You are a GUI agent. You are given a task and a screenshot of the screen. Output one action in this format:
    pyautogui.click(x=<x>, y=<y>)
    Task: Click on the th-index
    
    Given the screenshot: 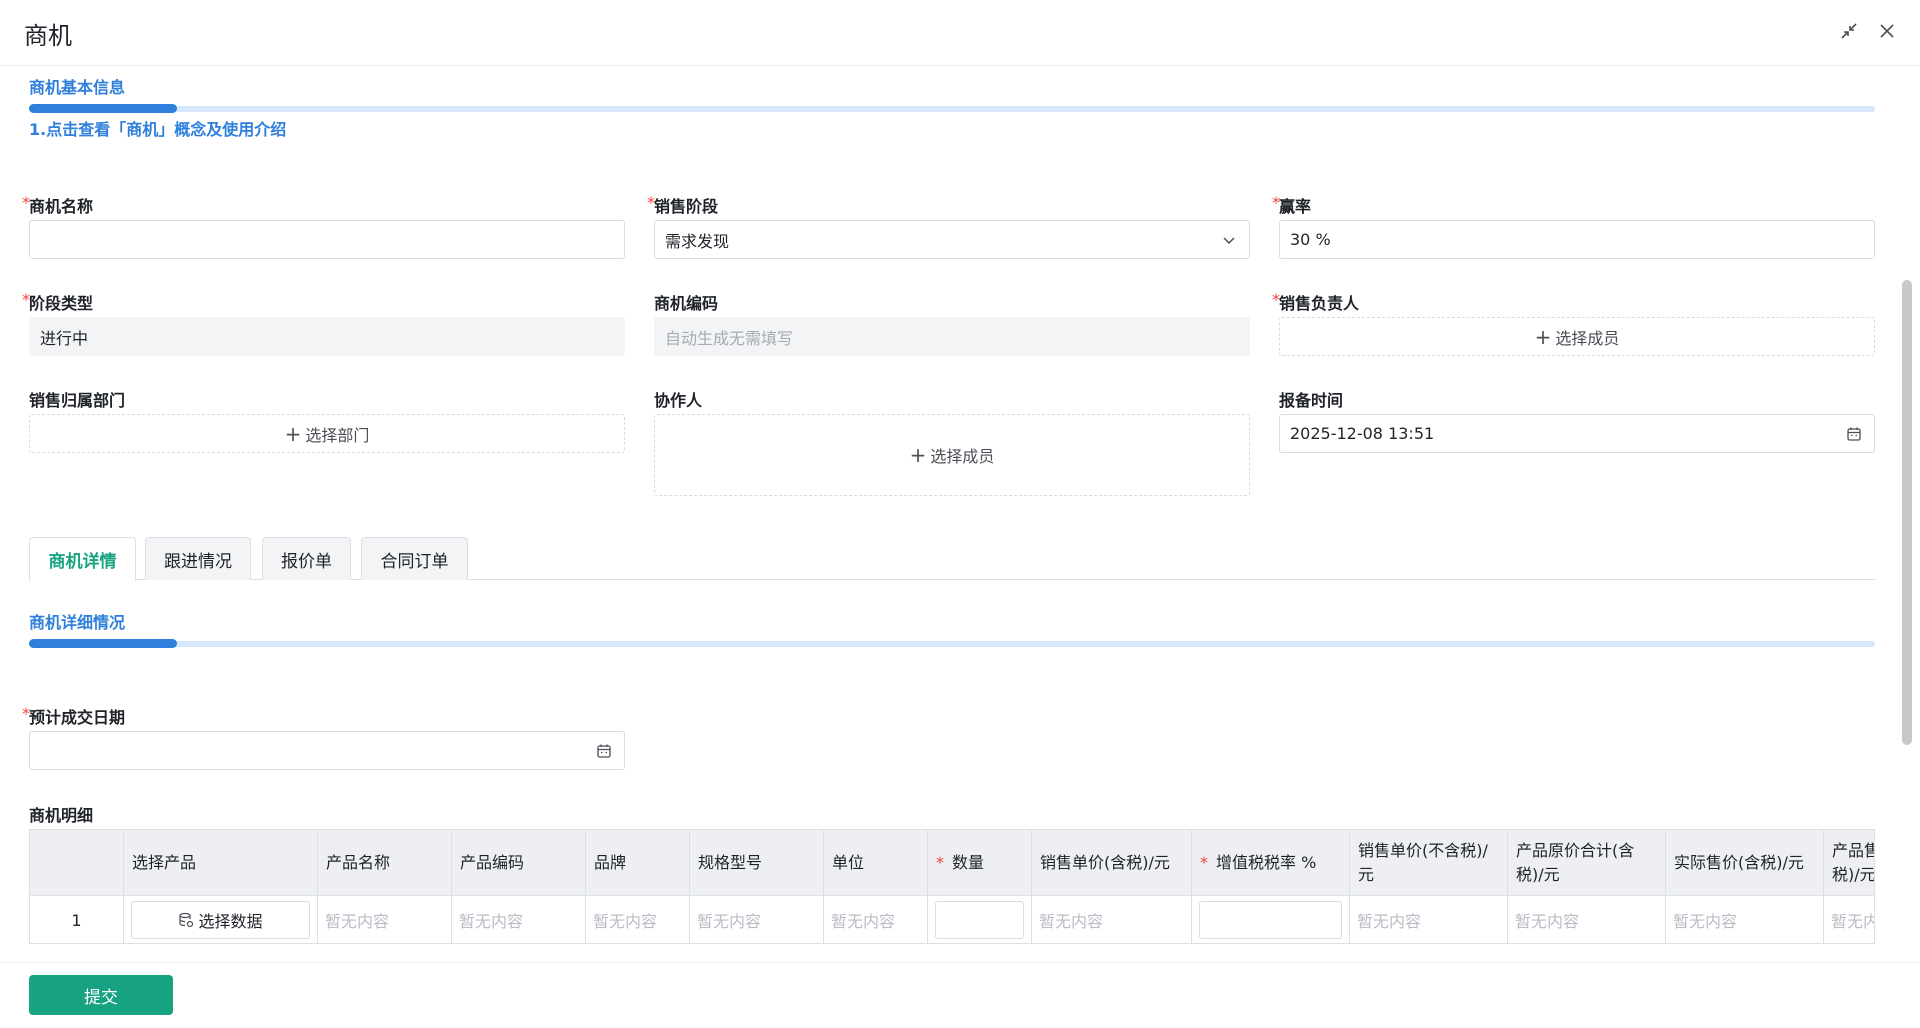 What is the action you would take?
    pyautogui.click(x=77, y=863)
    